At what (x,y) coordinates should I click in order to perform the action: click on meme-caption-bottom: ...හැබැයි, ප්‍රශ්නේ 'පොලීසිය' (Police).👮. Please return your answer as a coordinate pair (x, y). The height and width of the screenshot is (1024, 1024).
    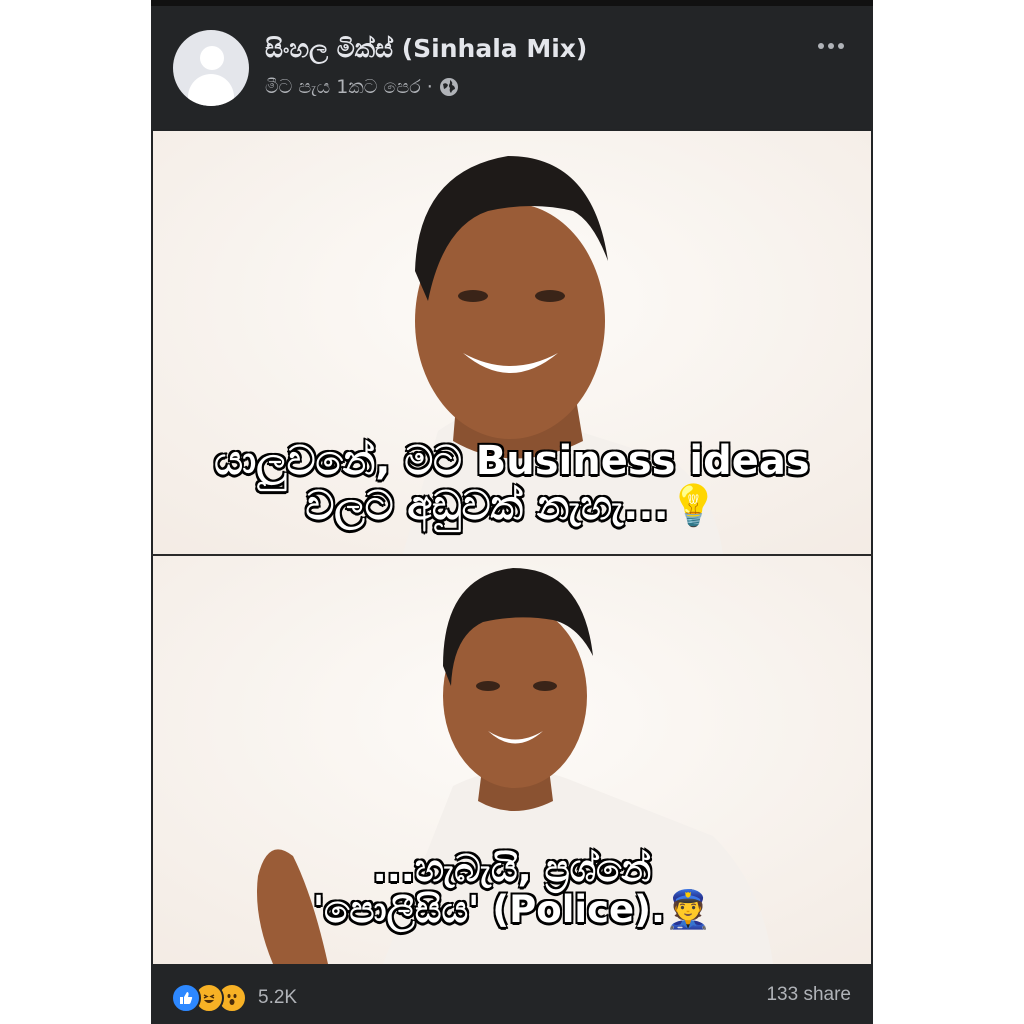
    Looking at the image, I should click on (512, 889).